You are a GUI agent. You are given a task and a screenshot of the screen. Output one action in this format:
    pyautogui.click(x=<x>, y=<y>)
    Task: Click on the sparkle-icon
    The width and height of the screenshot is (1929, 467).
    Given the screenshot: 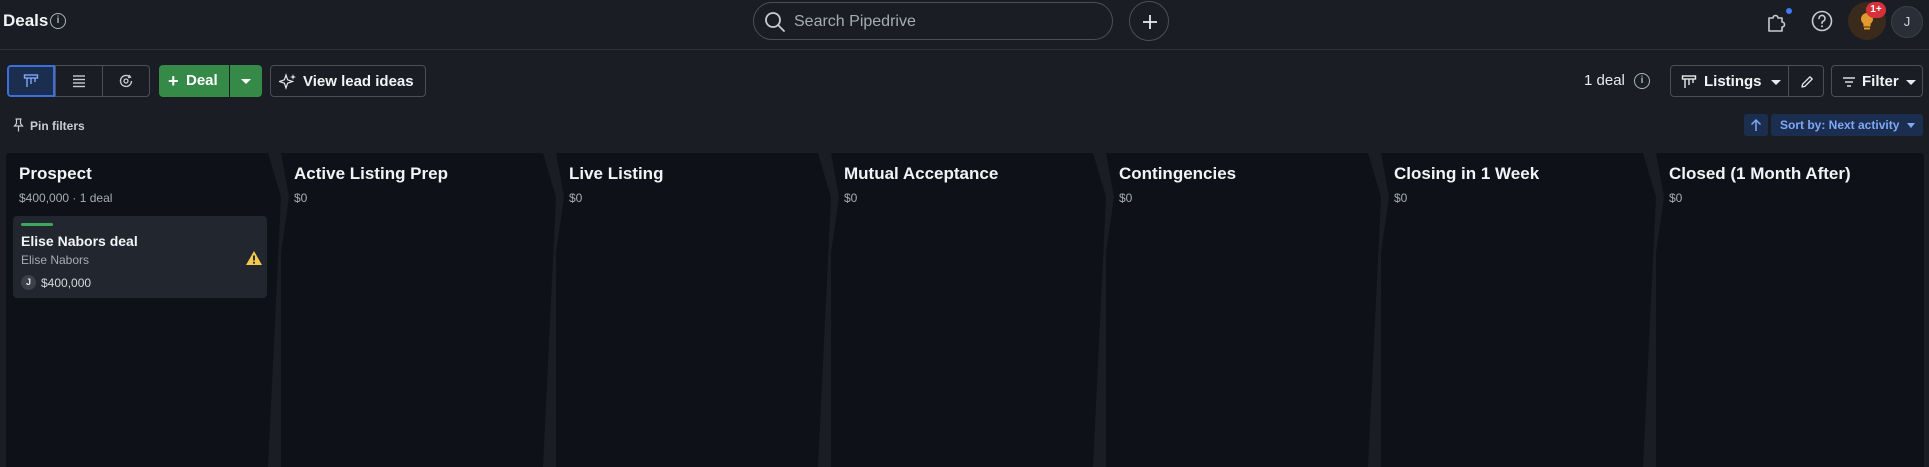 What is the action you would take?
    pyautogui.click(x=287, y=81)
    